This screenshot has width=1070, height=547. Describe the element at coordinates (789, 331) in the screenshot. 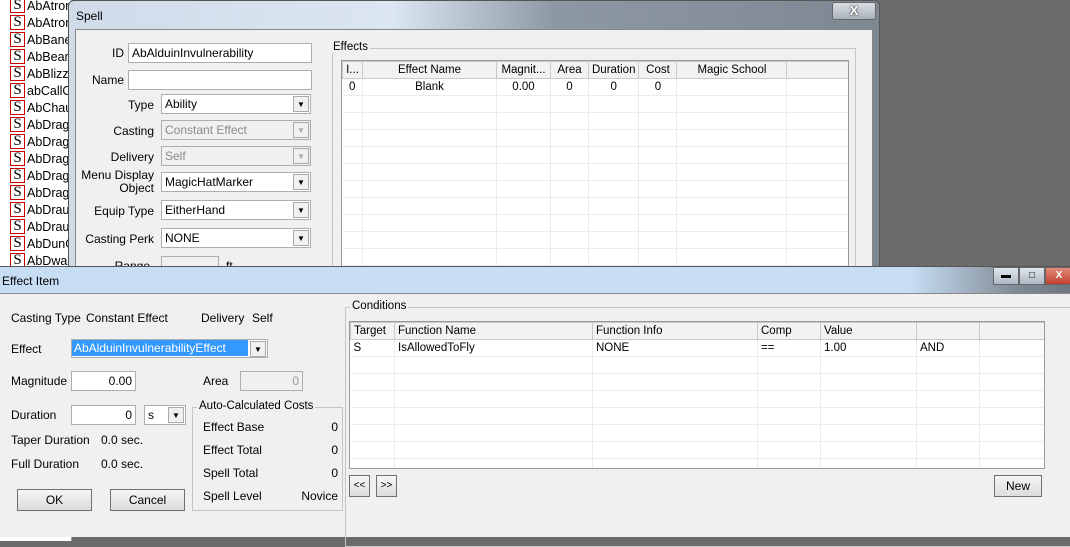

I see `column-header: Comp` at that location.